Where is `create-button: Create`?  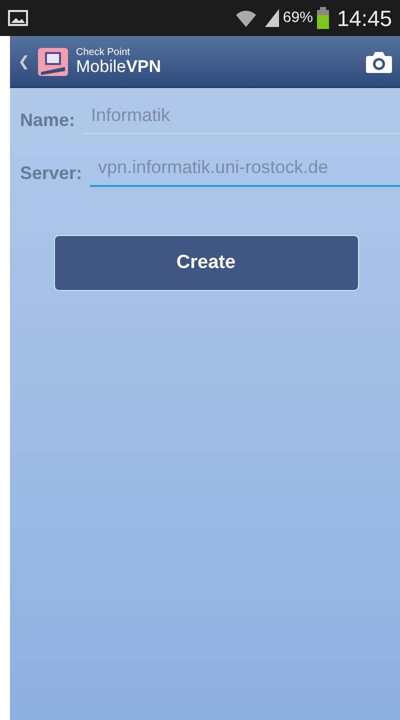 create-button: Create is located at coordinates (206, 263).